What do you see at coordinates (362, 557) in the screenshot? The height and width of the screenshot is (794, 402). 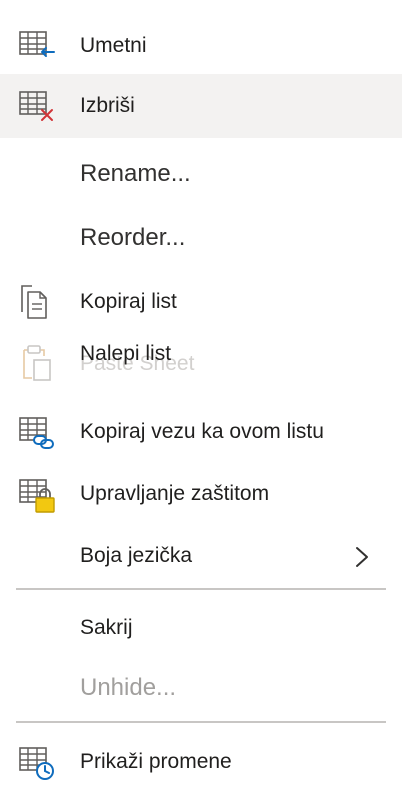 I see `chevron-right-icon` at bounding box center [362, 557].